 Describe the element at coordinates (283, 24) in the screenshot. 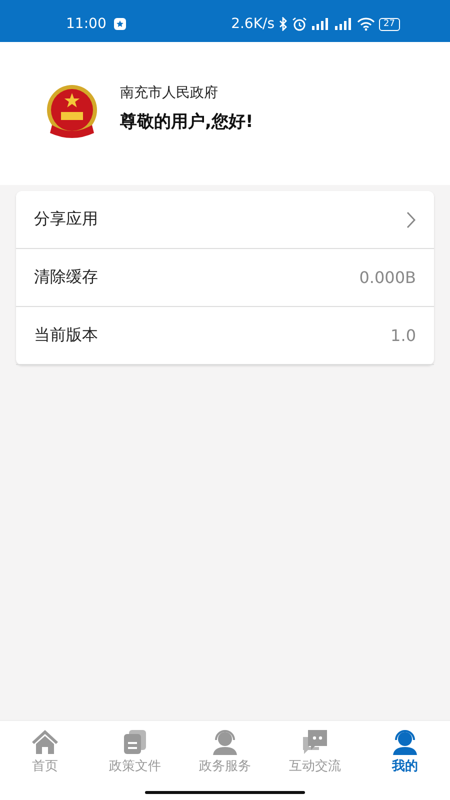

I see `bluetooth-icon` at that location.